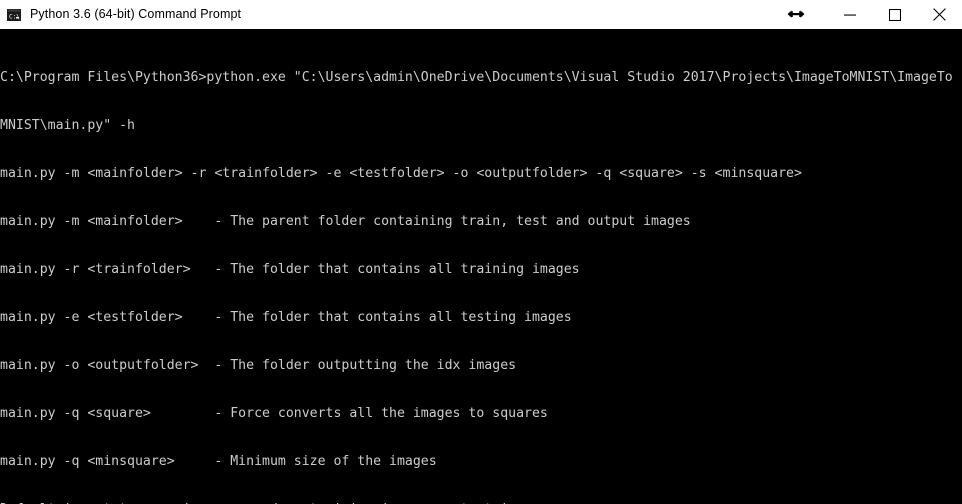 The image size is (962, 504). Describe the element at coordinates (136, 14) in the screenshot. I see `window-title: Python 3.6 (64-bit) Command Prompt` at that location.